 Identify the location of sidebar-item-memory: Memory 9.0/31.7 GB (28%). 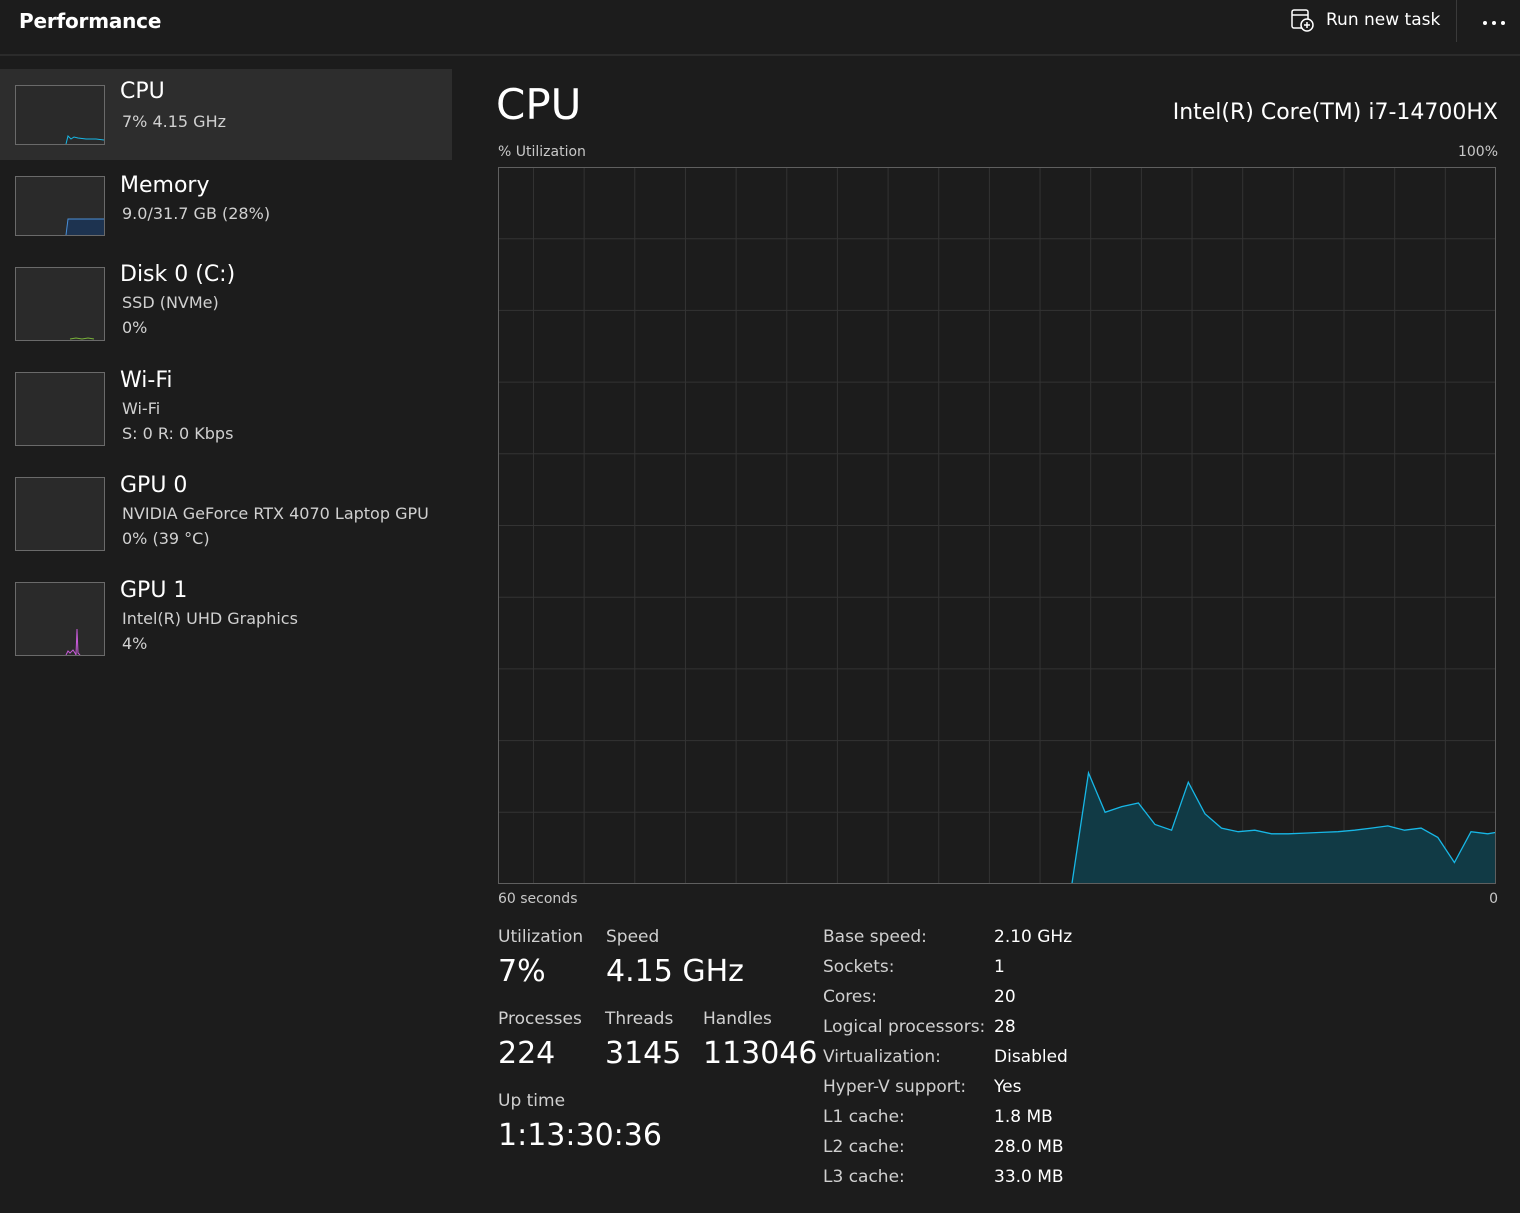
(226, 205).